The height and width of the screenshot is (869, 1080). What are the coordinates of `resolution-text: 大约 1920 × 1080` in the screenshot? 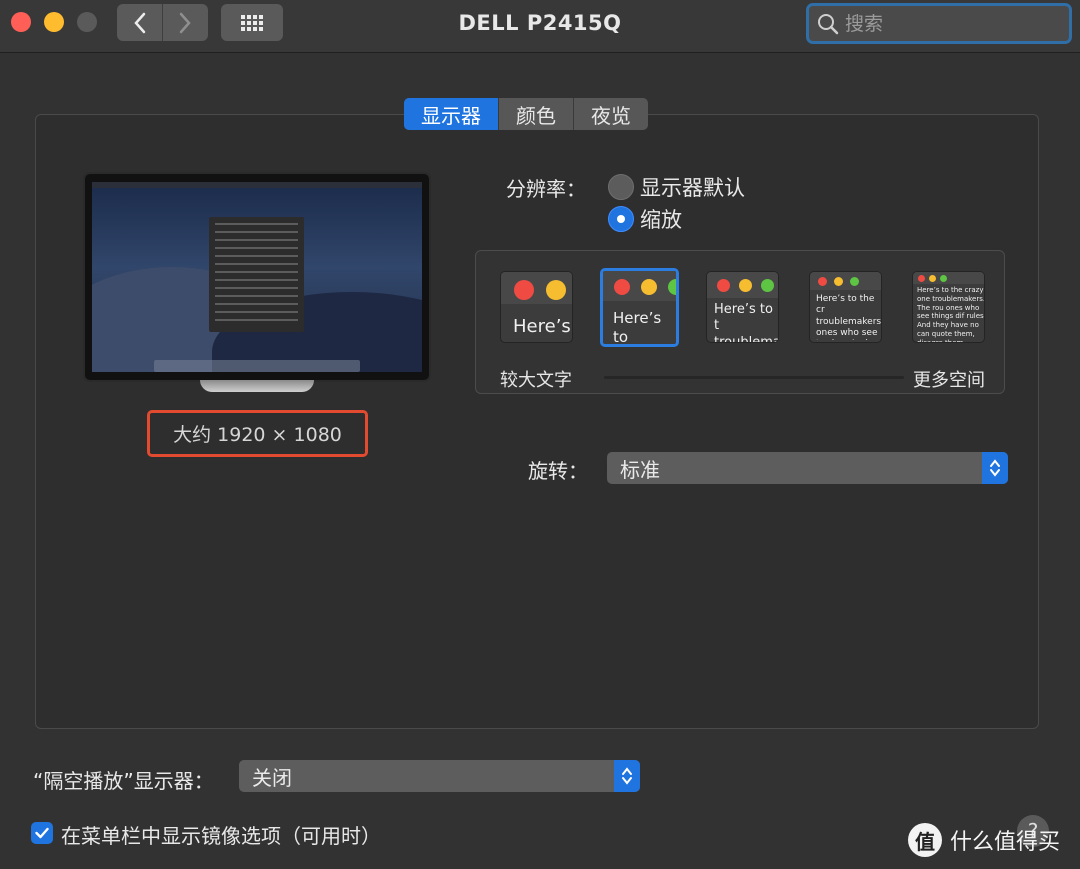 It's located at (257, 435).